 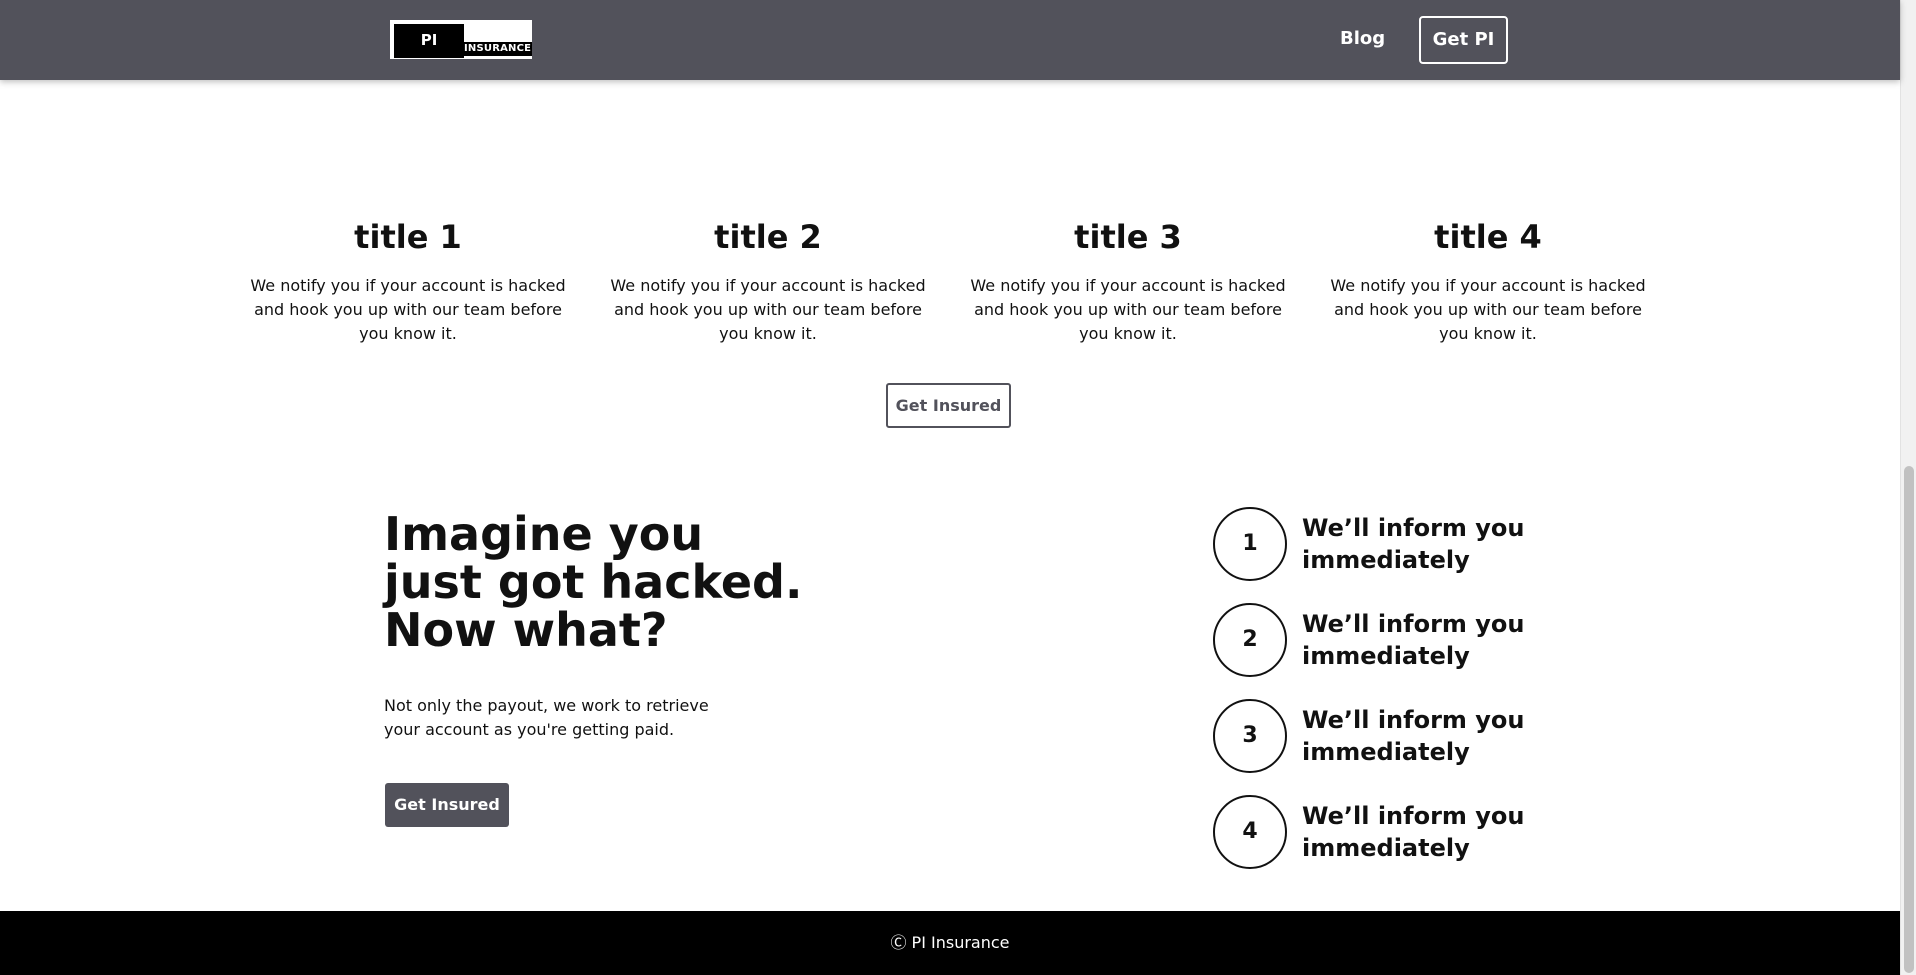 I want to click on footer-copyright: Ⓒ PI Insurance, so click(x=950, y=942).